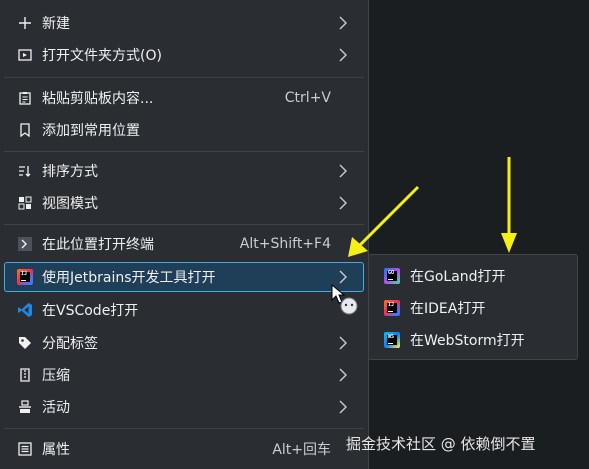  What do you see at coordinates (184, 310) in the screenshot?
I see `menu-item-open-vscode: 在VSCode打开` at bounding box center [184, 310].